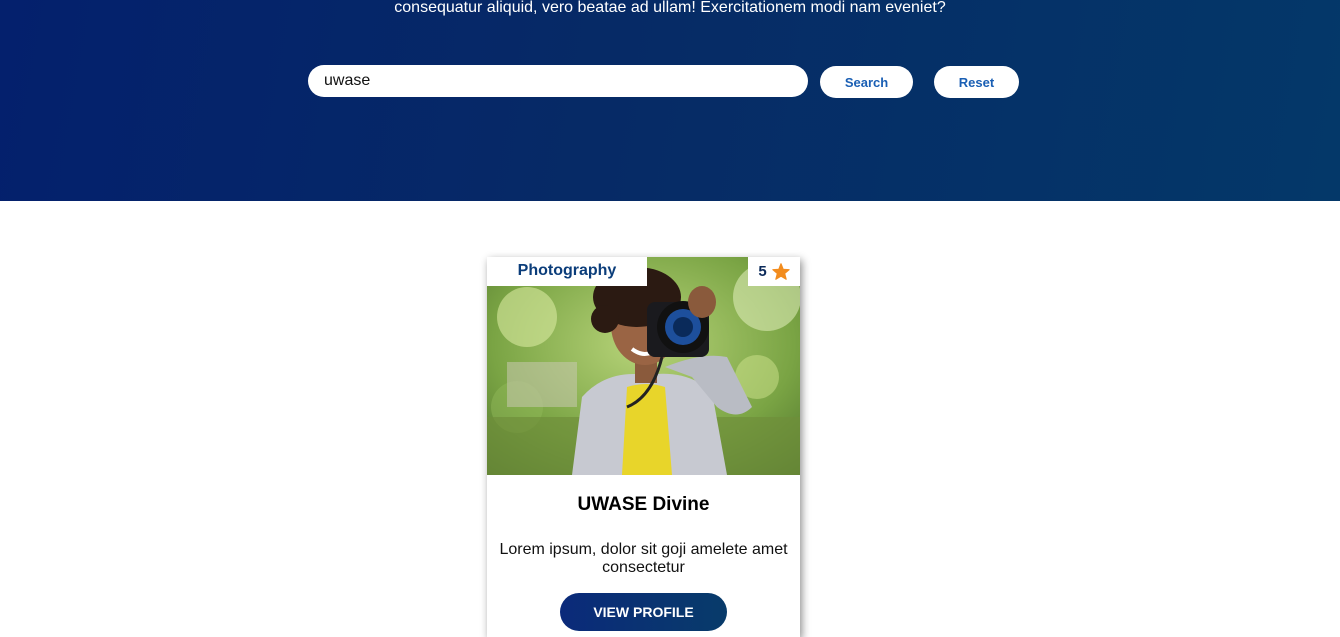 The width and height of the screenshot is (1340, 637). What do you see at coordinates (643, 504) in the screenshot?
I see `profile-name: UWASE Divine` at bounding box center [643, 504].